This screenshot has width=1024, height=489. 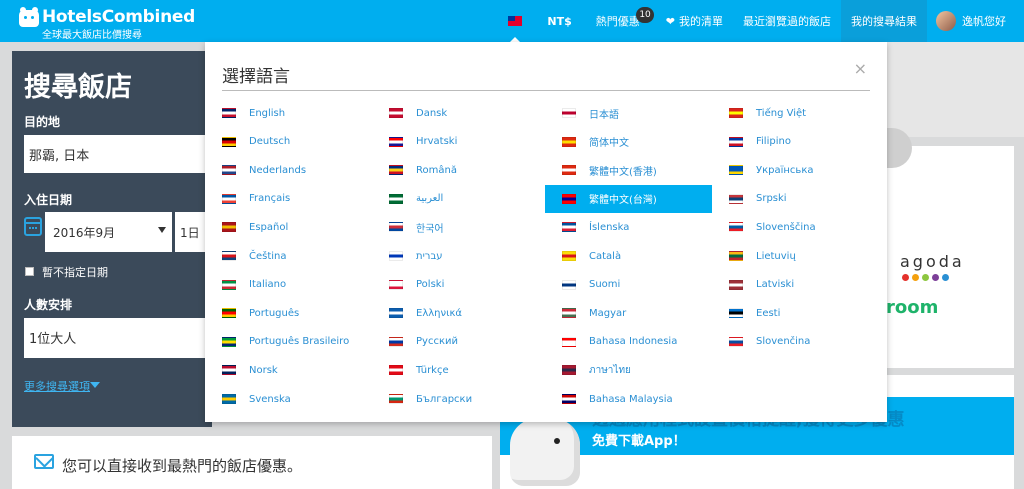 I want to click on language-option: Bahasa Indonesia, so click(x=628, y=342).